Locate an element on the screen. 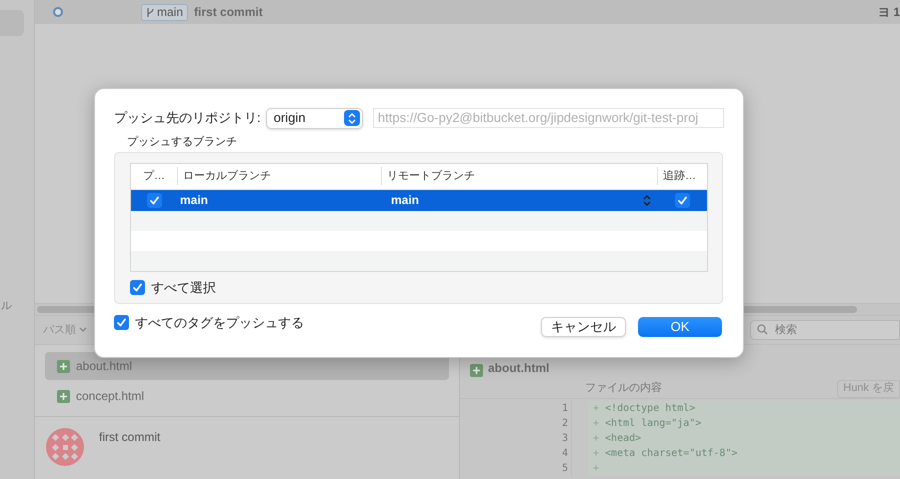 The height and width of the screenshot is (479, 900). code-line: <meta charset="utf-8"> is located at coordinates (671, 454).